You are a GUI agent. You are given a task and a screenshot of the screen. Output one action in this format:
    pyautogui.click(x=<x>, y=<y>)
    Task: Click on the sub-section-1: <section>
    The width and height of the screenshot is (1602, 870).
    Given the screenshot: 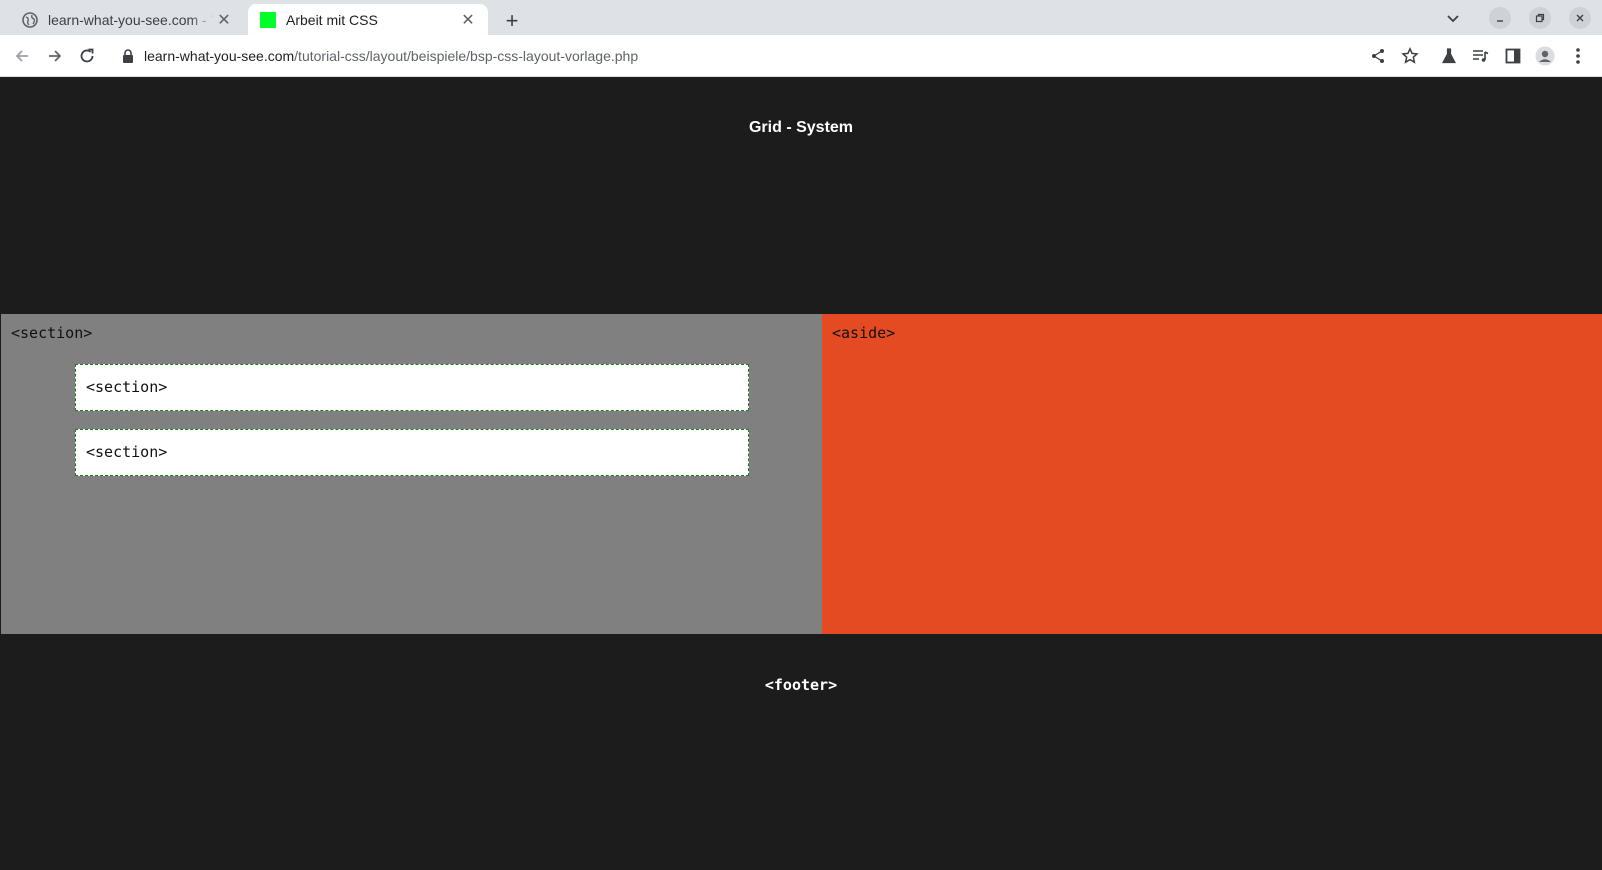 What is the action you would take?
    pyautogui.click(x=412, y=387)
    